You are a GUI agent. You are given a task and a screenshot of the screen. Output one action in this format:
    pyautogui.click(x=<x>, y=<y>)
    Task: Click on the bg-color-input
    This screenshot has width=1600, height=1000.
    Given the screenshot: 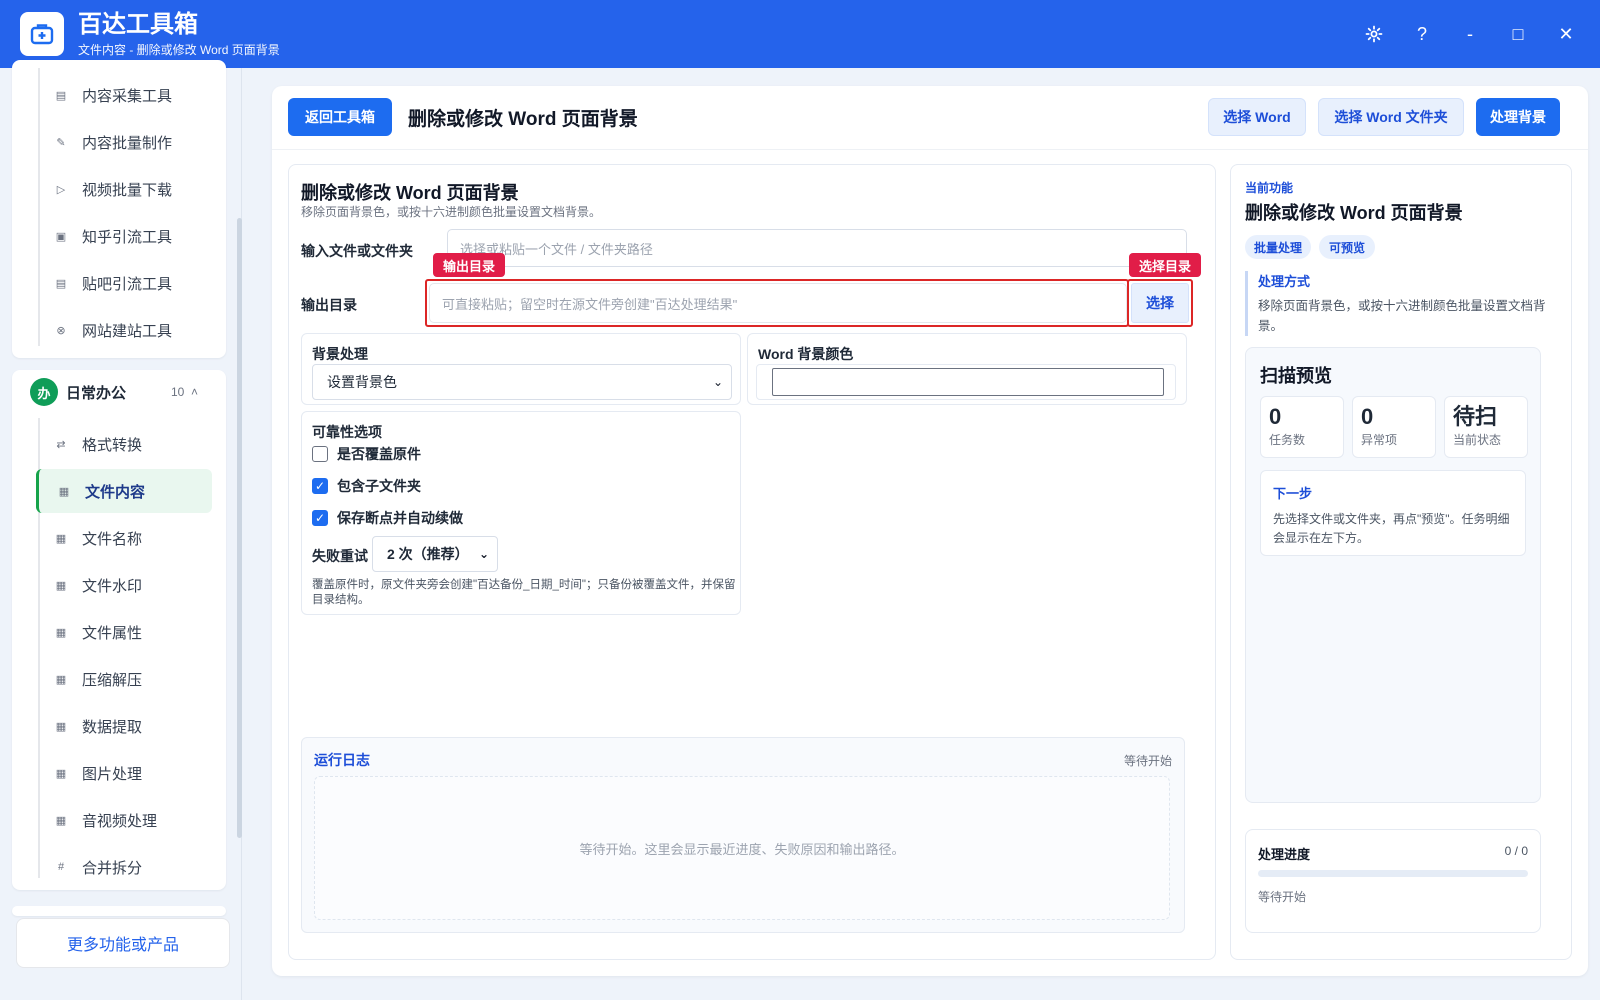 What is the action you would take?
    pyautogui.click(x=968, y=382)
    